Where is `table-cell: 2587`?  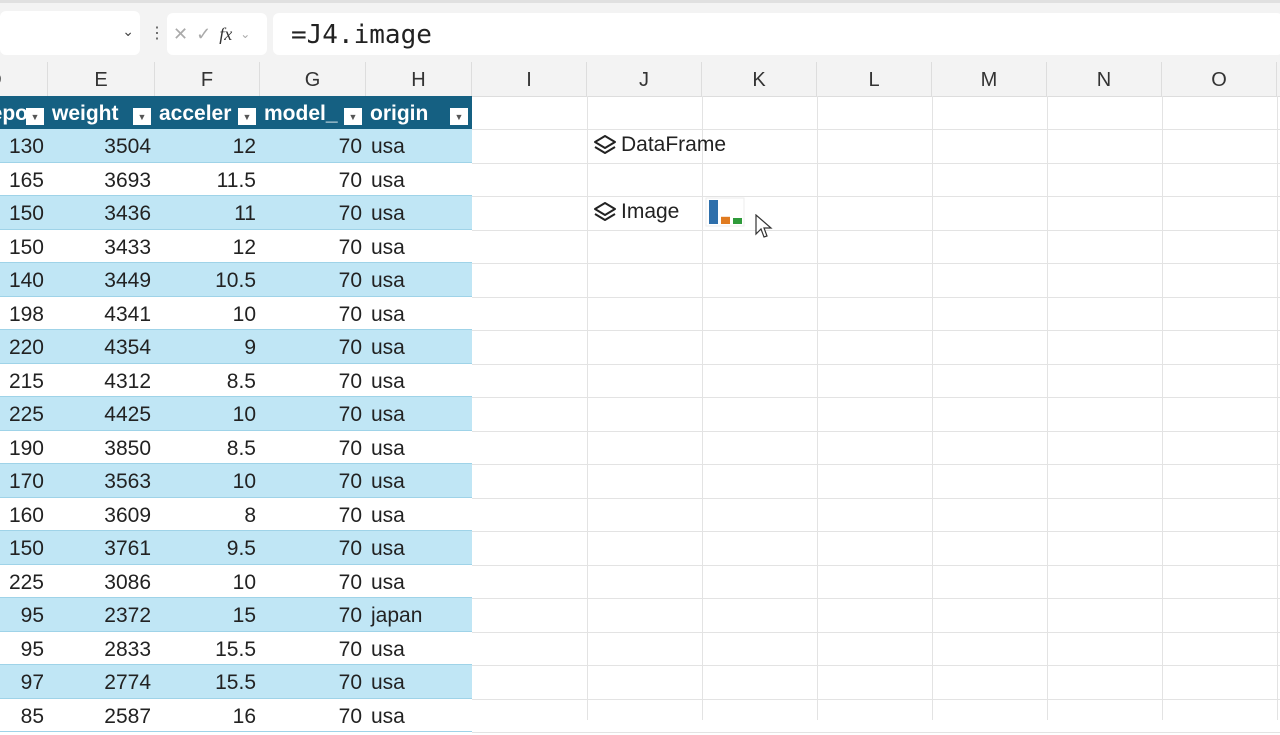 table-cell: 2587 is located at coordinates (127, 717).